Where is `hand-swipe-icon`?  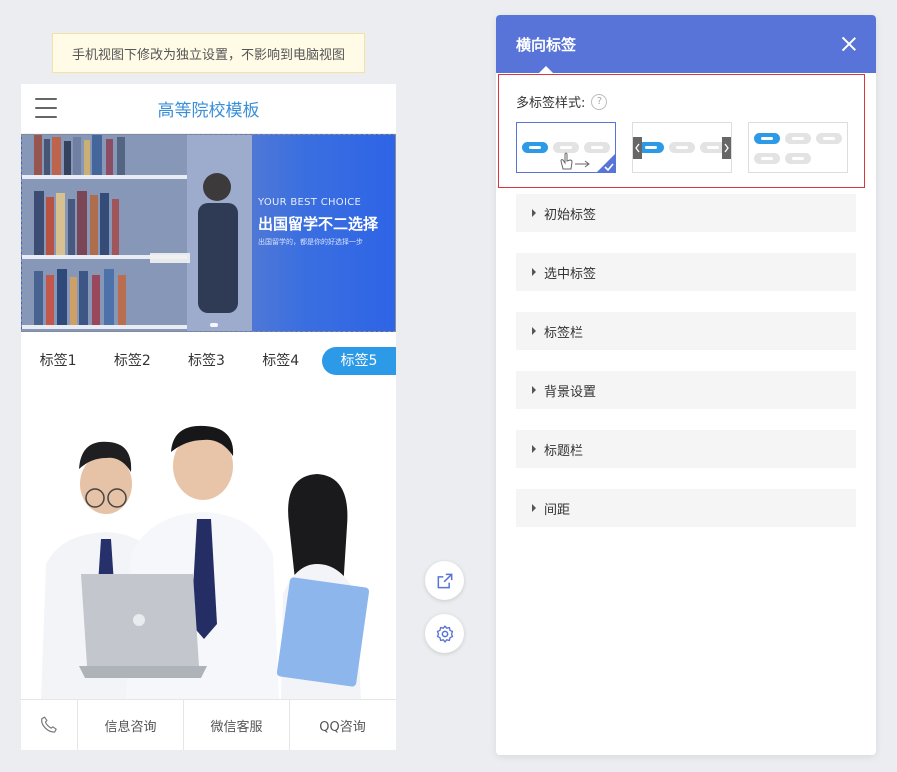
hand-swipe-icon is located at coordinates (575, 161).